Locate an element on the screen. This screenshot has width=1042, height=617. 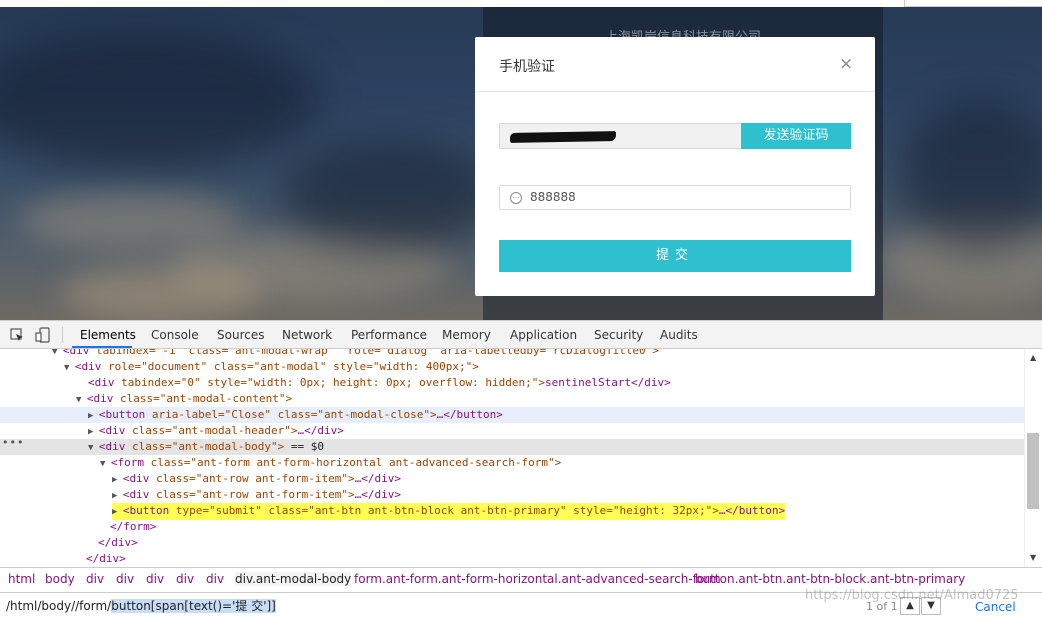
breadcrumb-item: html is located at coordinates (21, 579).